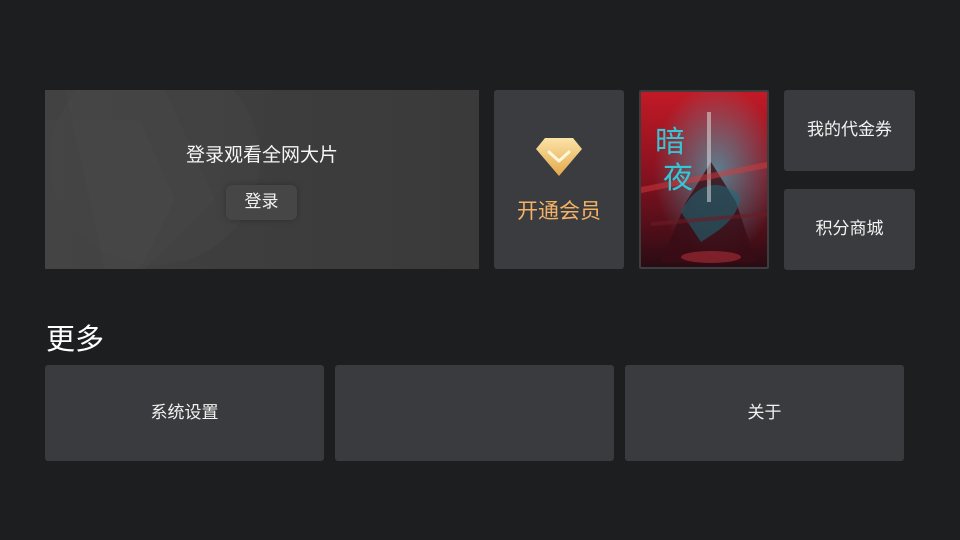  Describe the element at coordinates (559, 157) in the screenshot. I see `diamond-icon` at that location.